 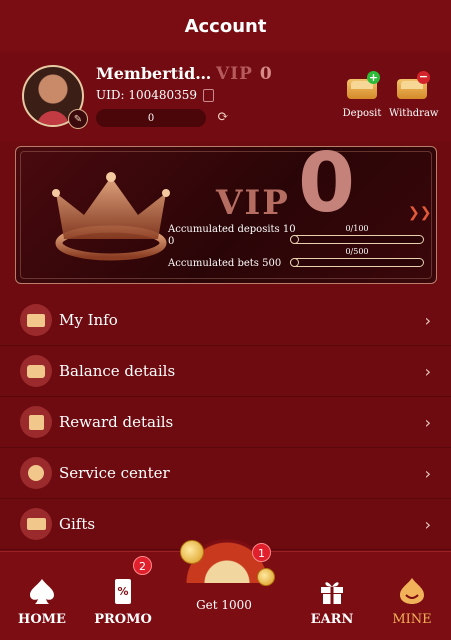 What do you see at coordinates (357, 251) in the screenshot?
I see `bets-progress-text: 0/500` at bounding box center [357, 251].